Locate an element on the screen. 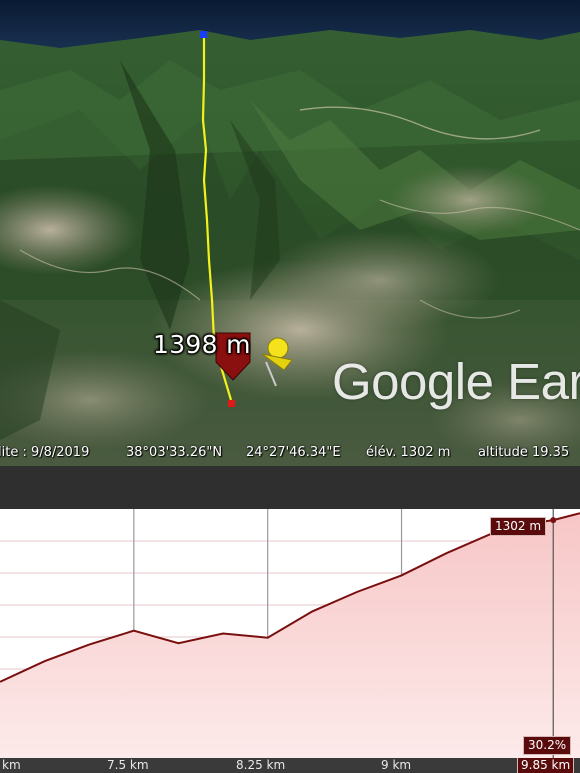 The width and height of the screenshot is (580, 773). google-earth-watermark: Google Ear is located at coordinates (456, 381).